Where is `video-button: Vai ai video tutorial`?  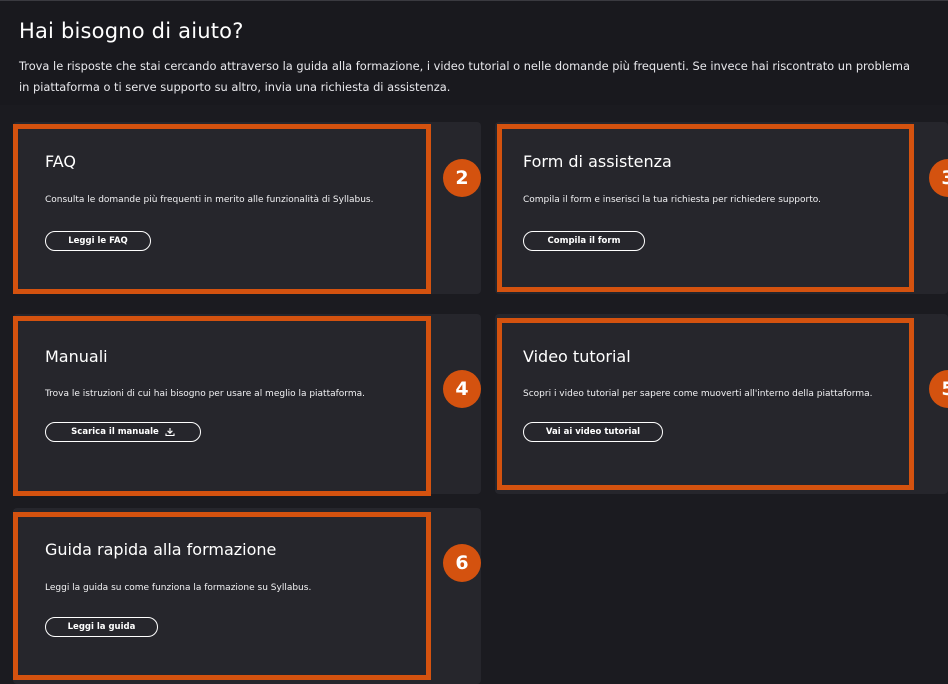 video-button: Vai ai video tutorial is located at coordinates (593, 432).